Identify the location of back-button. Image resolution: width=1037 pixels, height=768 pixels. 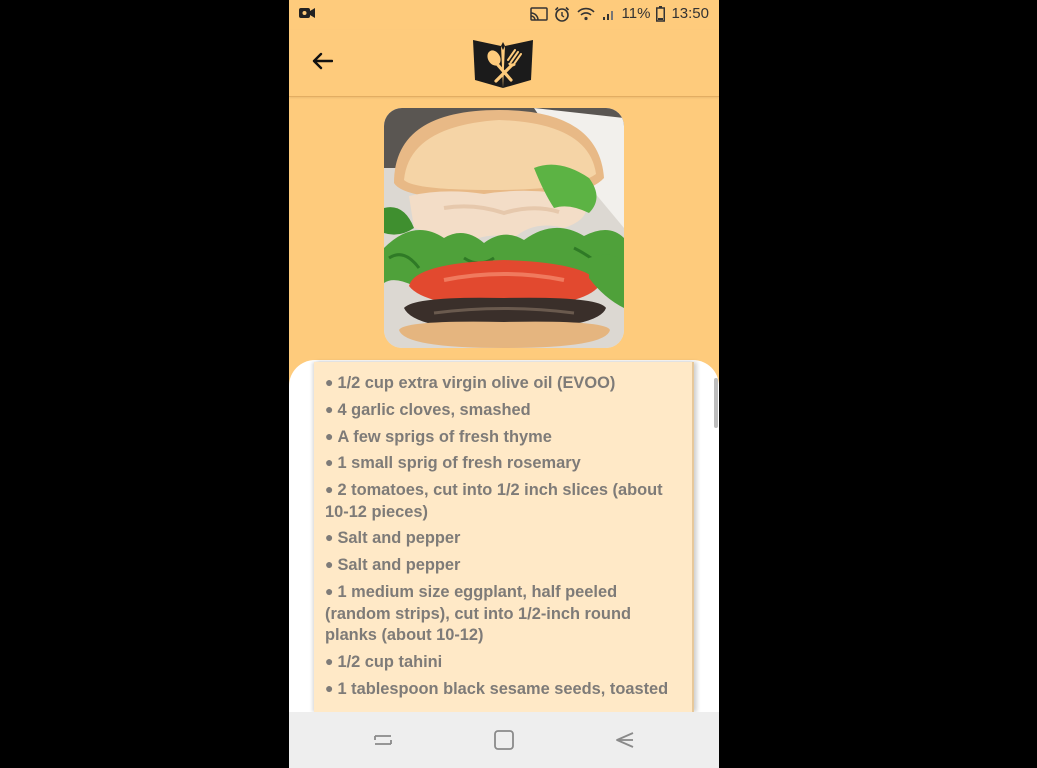
(322, 61).